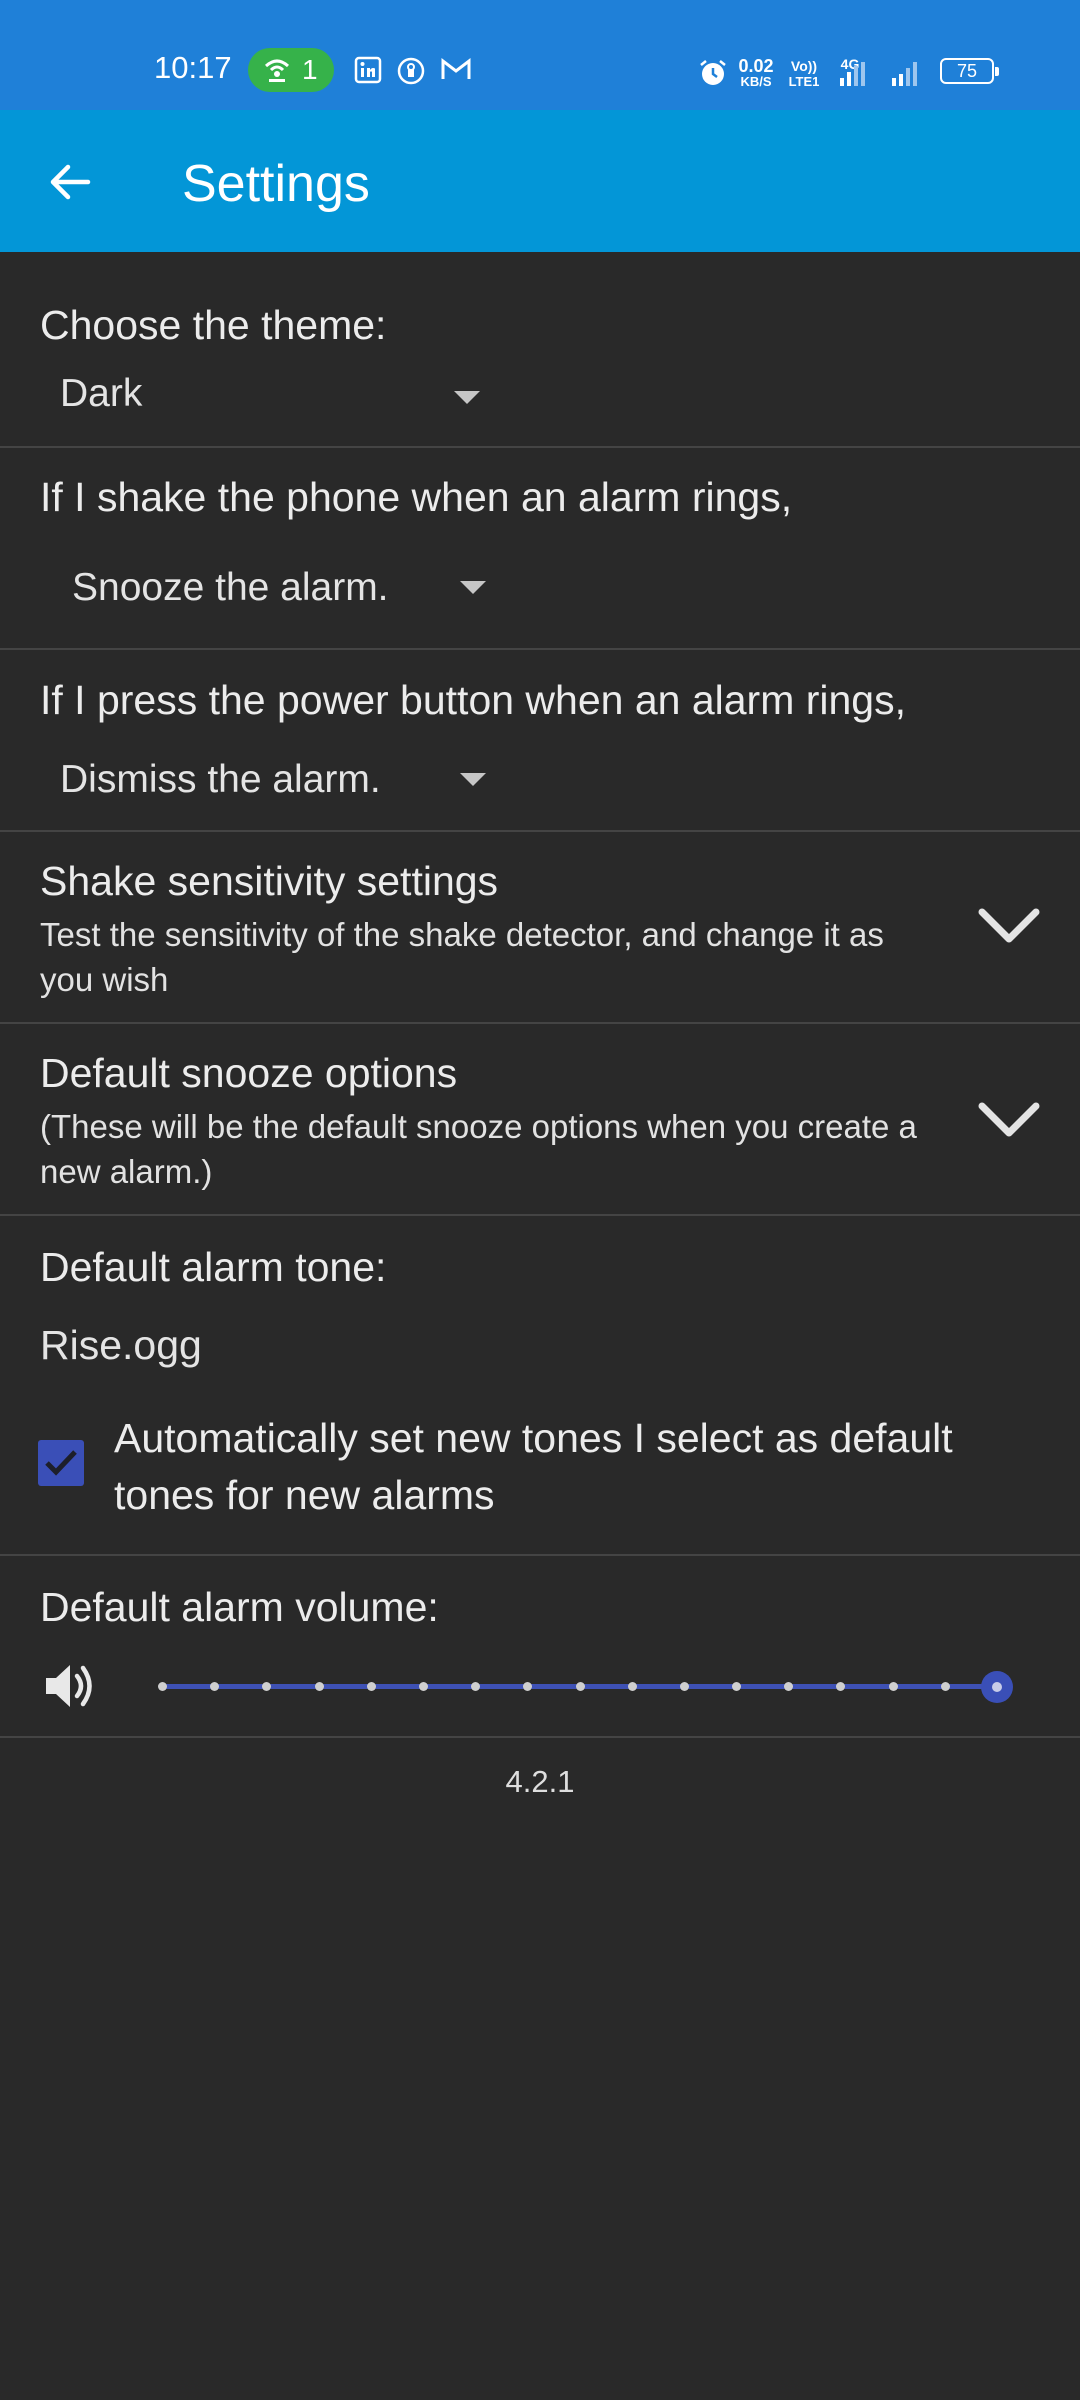 Image resolution: width=1080 pixels, height=2400 pixels. What do you see at coordinates (878, 74) in the screenshot?
I see `signal-icon` at bounding box center [878, 74].